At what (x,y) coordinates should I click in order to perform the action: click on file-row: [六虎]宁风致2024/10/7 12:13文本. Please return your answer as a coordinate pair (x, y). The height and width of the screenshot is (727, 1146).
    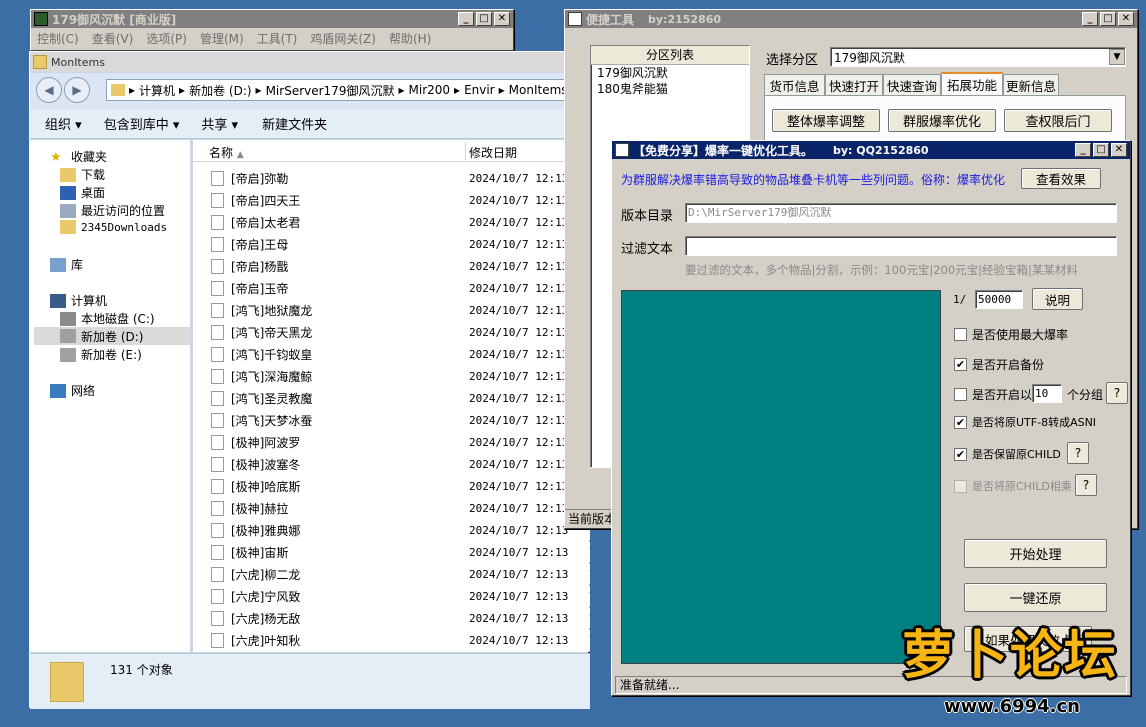
    Looking at the image, I should click on (391, 596).